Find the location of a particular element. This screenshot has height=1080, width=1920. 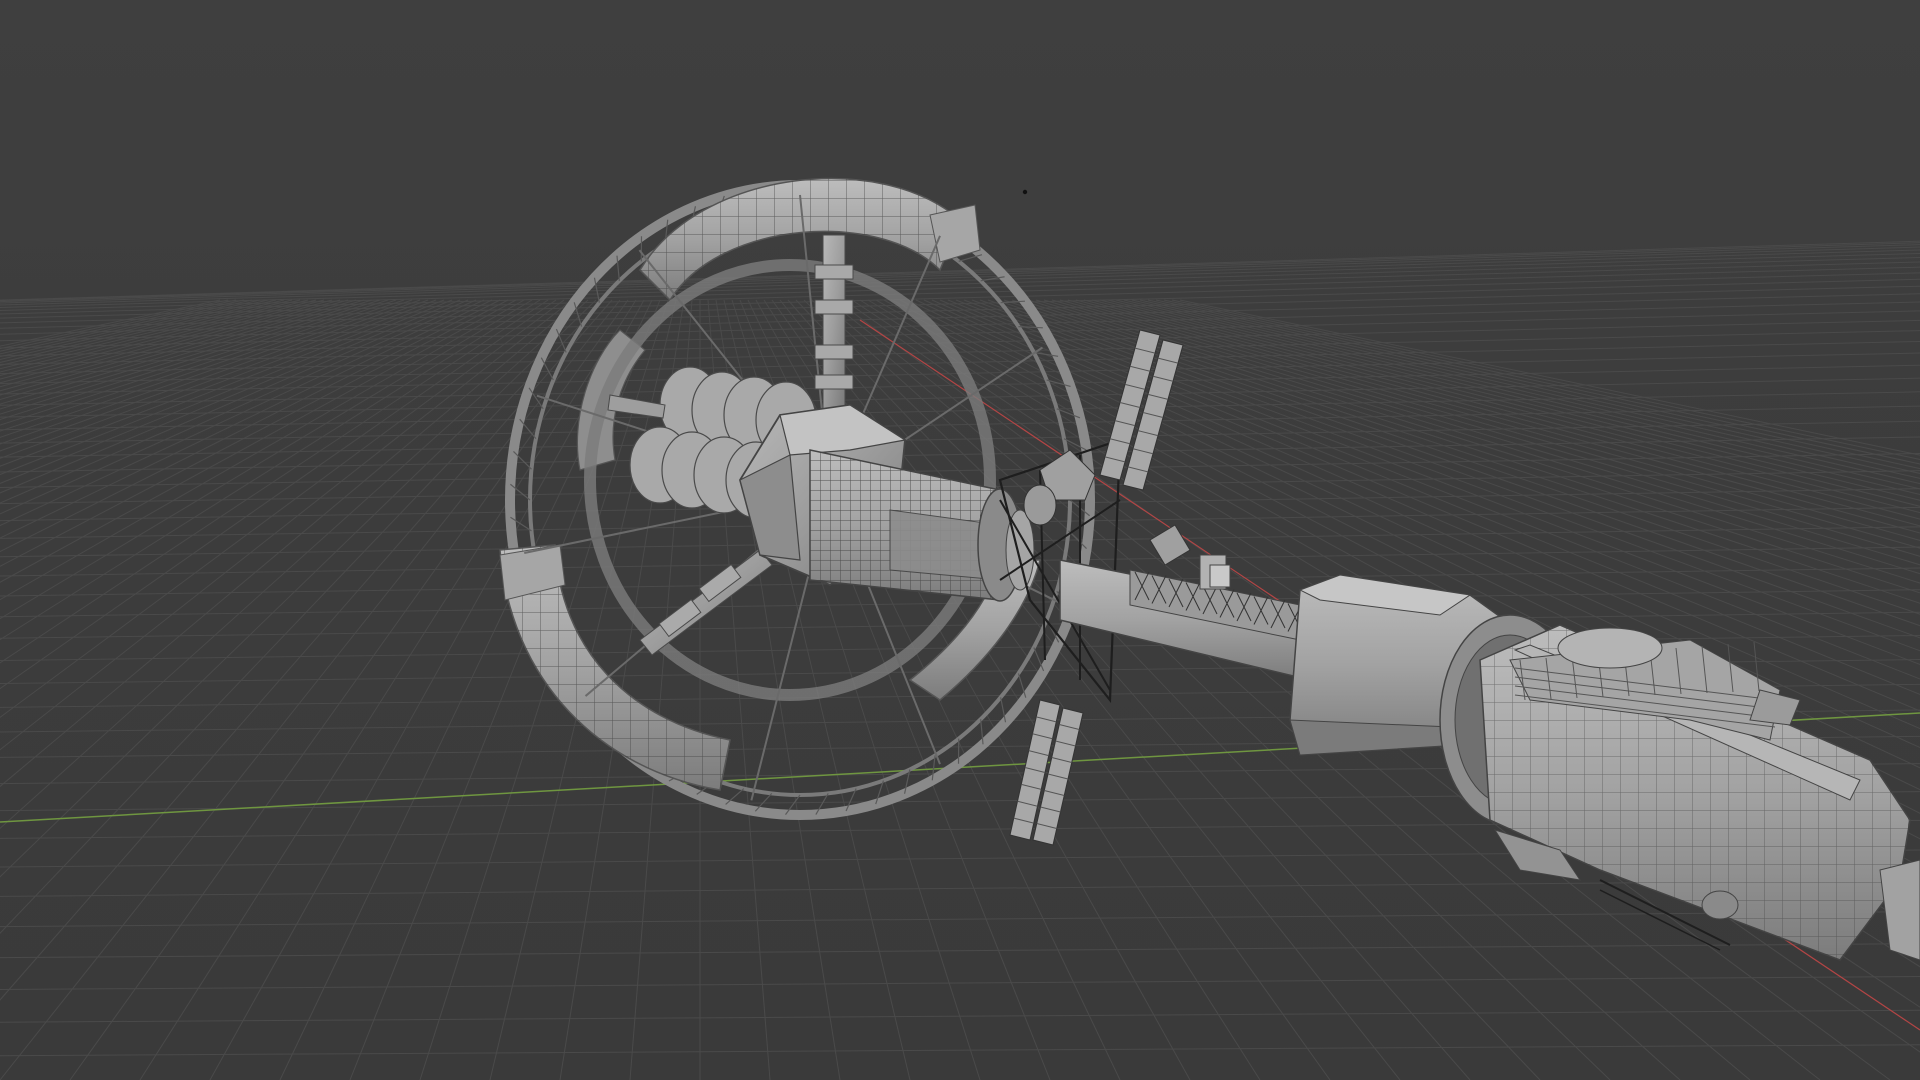

rear-module is located at coordinates (1675, 787).